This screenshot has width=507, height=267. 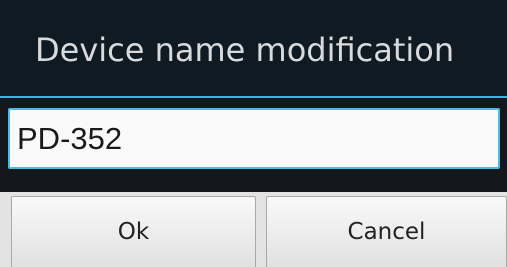 What do you see at coordinates (245, 50) in the screenshot?
I see `dialog-title: Device name modification` at bounding box center [245, 50].